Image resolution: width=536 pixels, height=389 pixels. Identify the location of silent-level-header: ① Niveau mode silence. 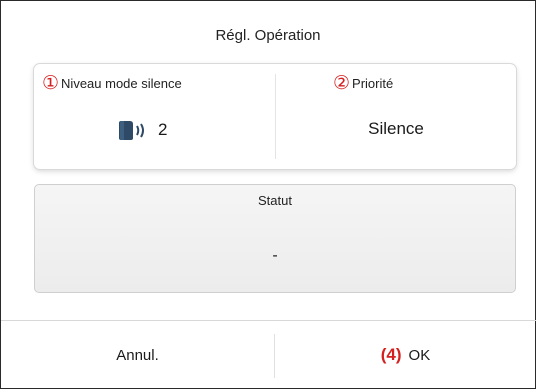
(112, 83).